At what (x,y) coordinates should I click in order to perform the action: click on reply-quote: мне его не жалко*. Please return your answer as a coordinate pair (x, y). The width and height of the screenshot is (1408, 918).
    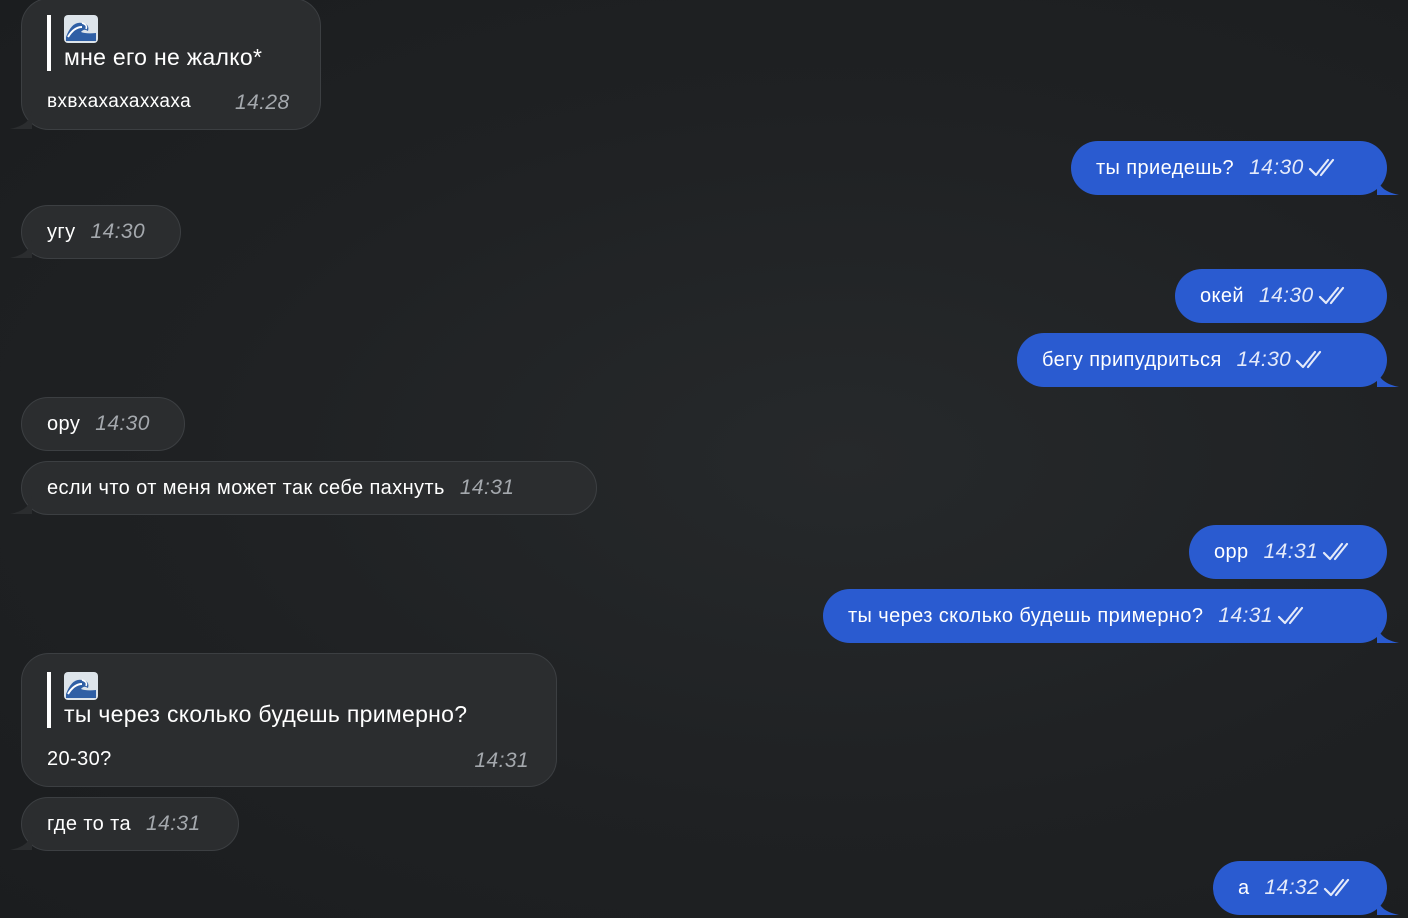
    Looking at the image, I should click on (154, 43).